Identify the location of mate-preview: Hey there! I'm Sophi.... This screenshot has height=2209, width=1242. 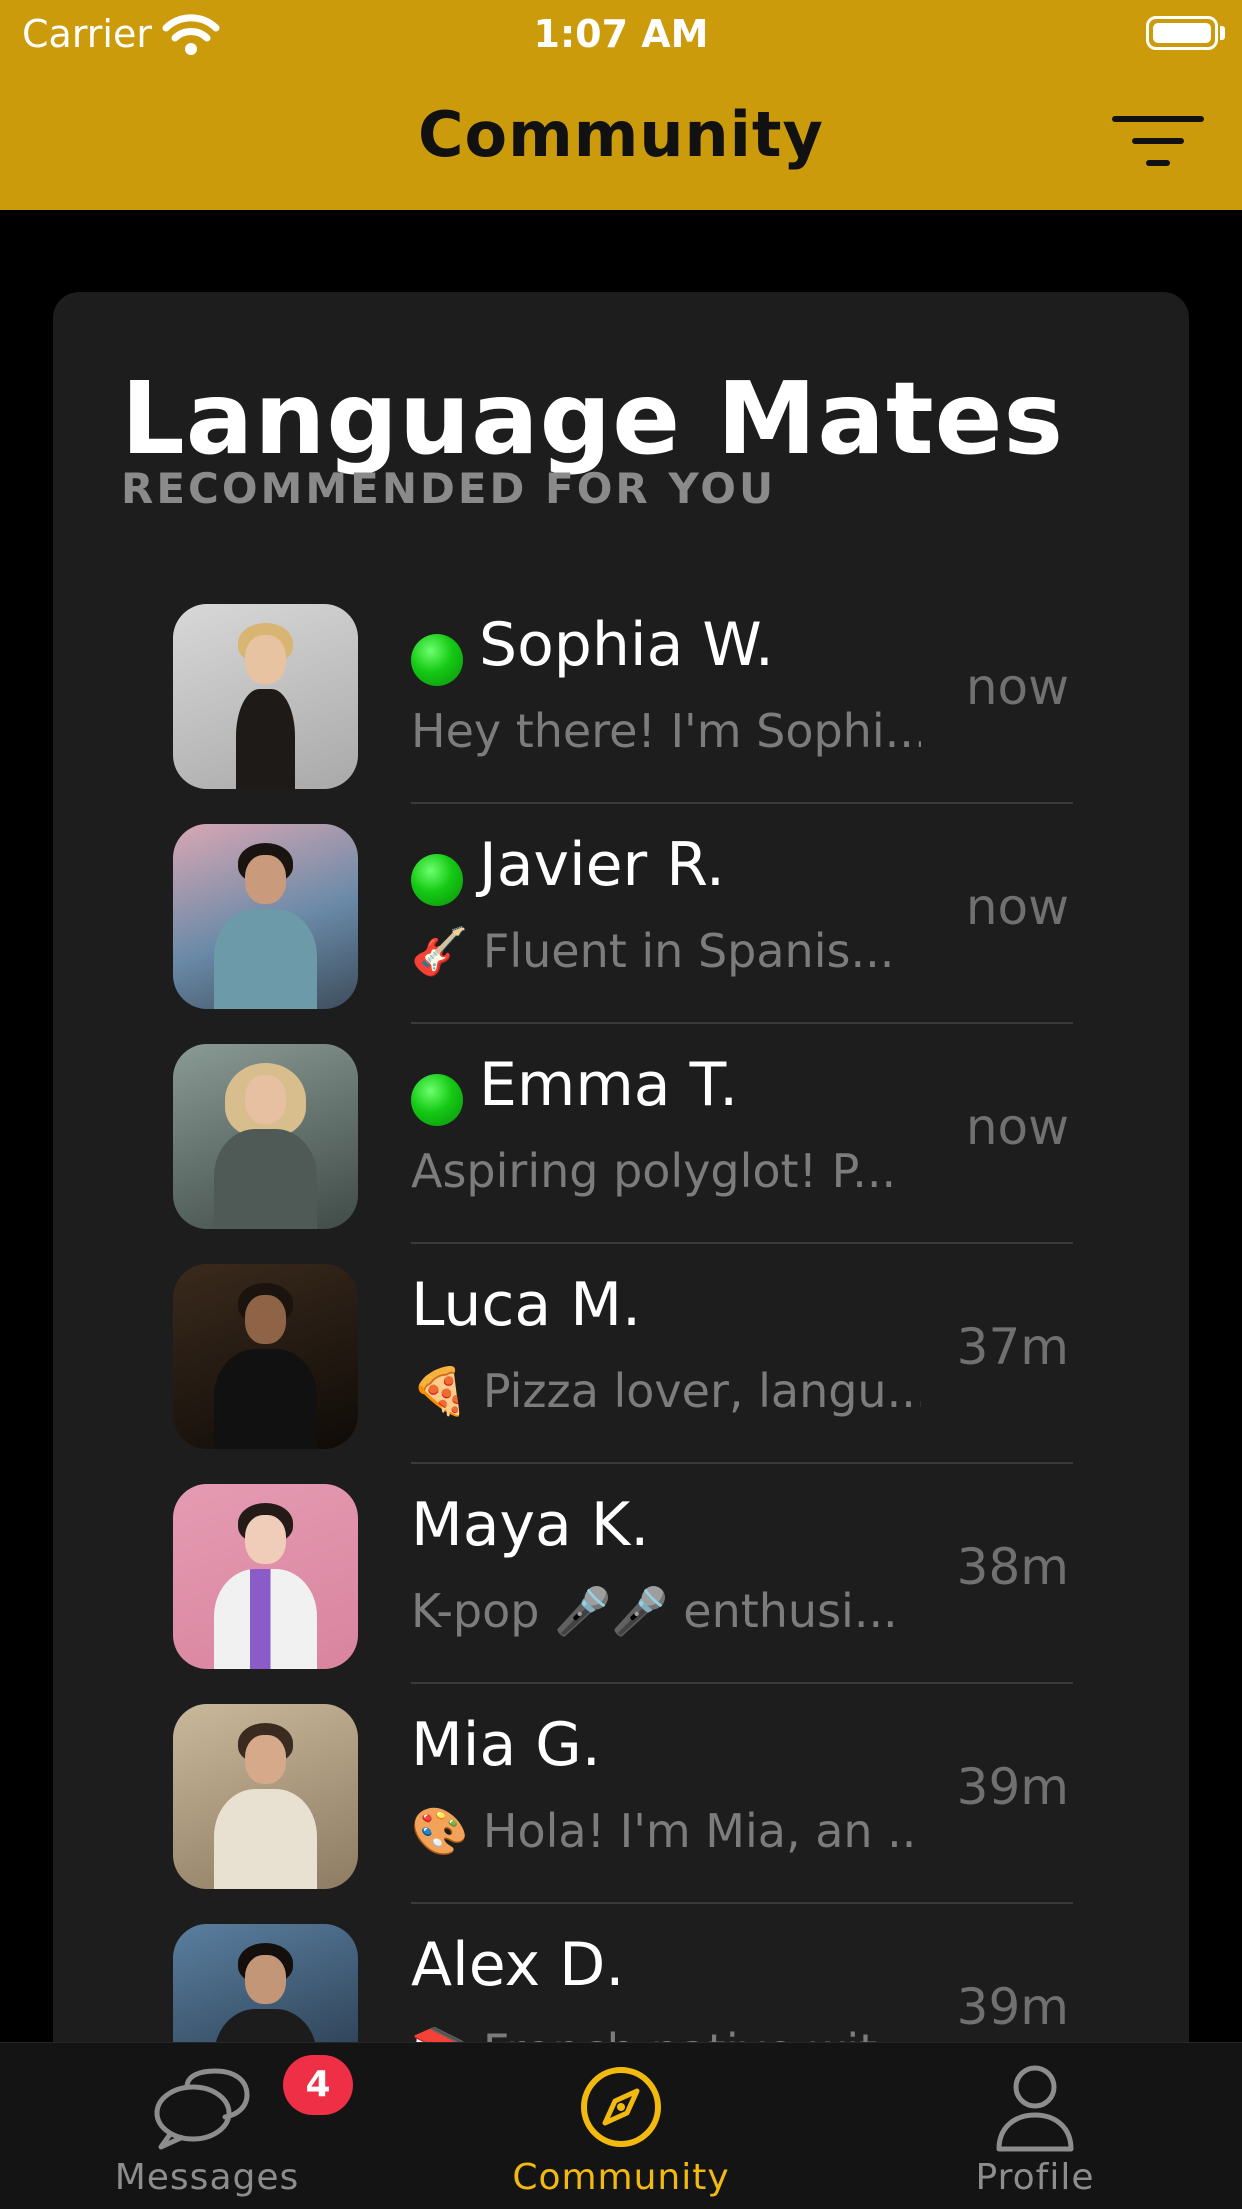
(666, 731).